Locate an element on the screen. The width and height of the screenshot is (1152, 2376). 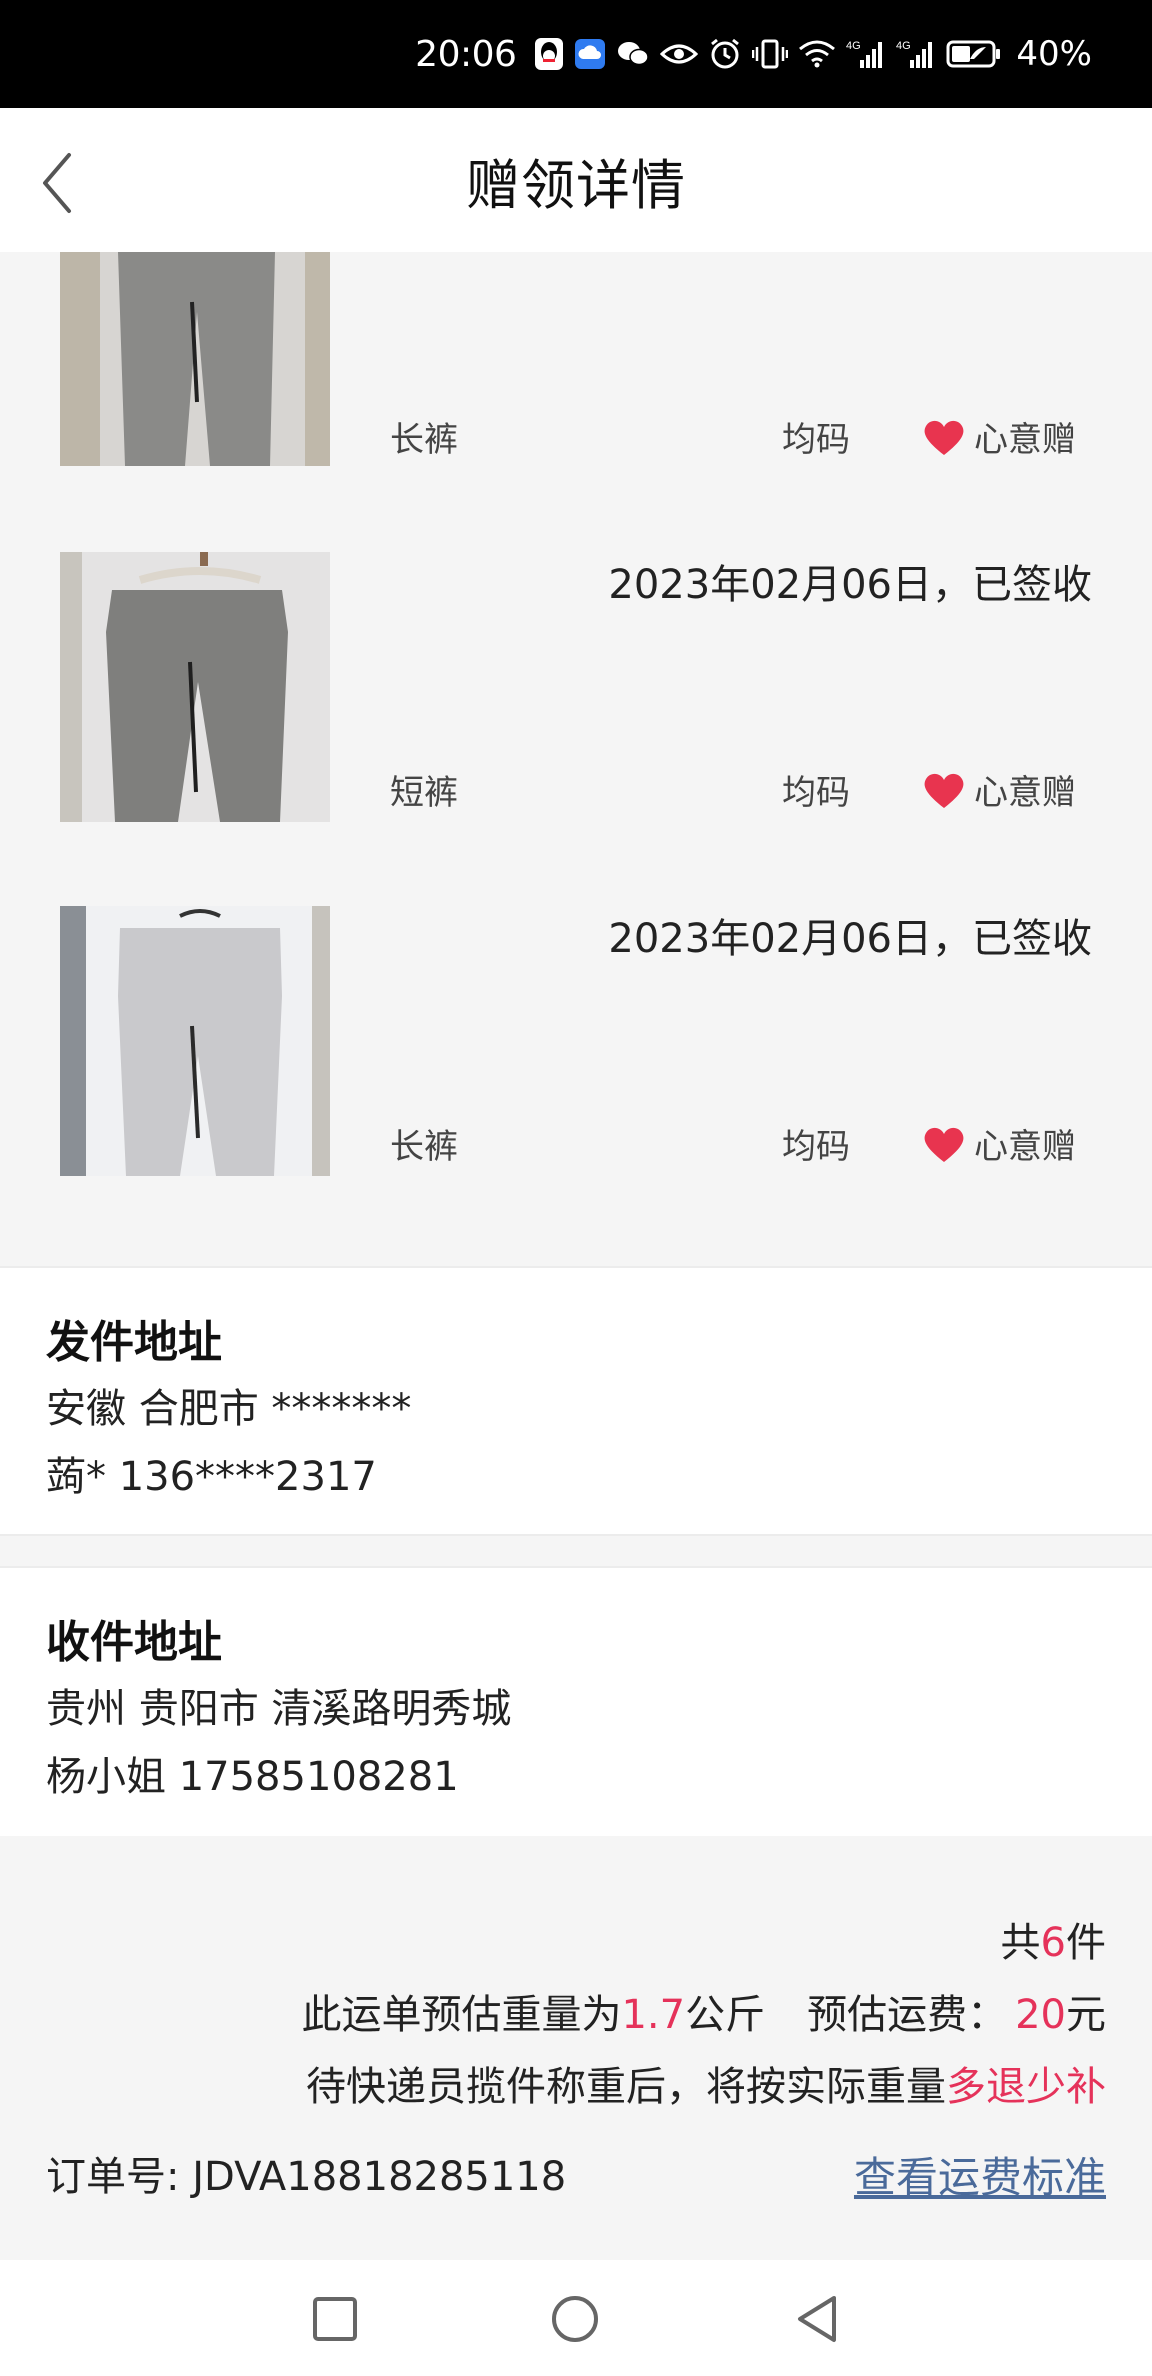
battery-icon is located at coordinates (974, 54).